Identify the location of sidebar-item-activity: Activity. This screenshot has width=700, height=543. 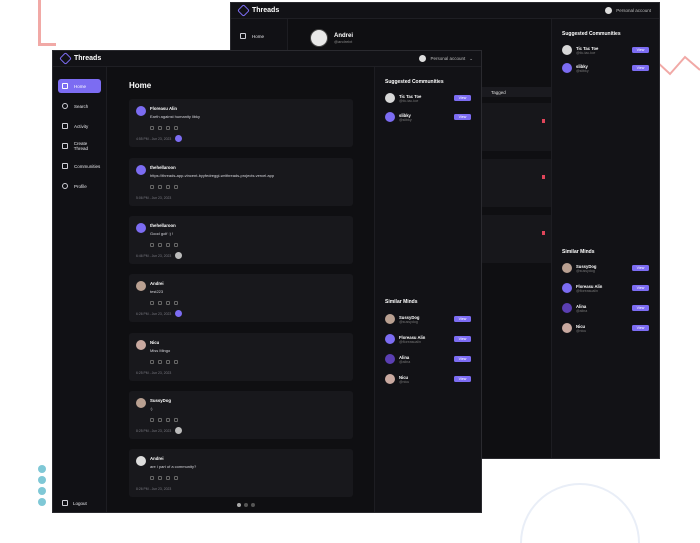
(79, 126).